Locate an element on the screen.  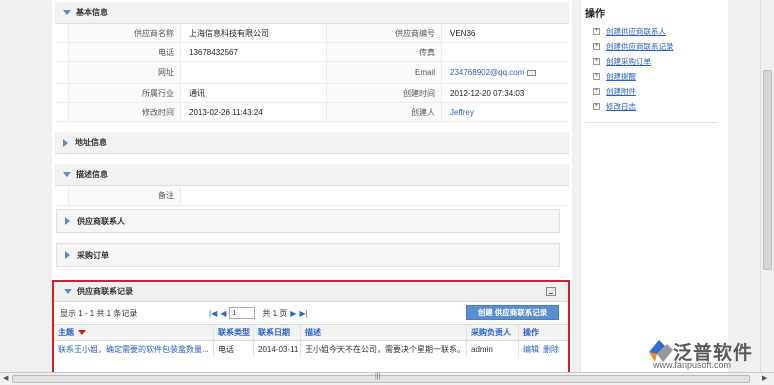
contacts-panel-header: 供应商联系人 is located at coordinates (308, 221).